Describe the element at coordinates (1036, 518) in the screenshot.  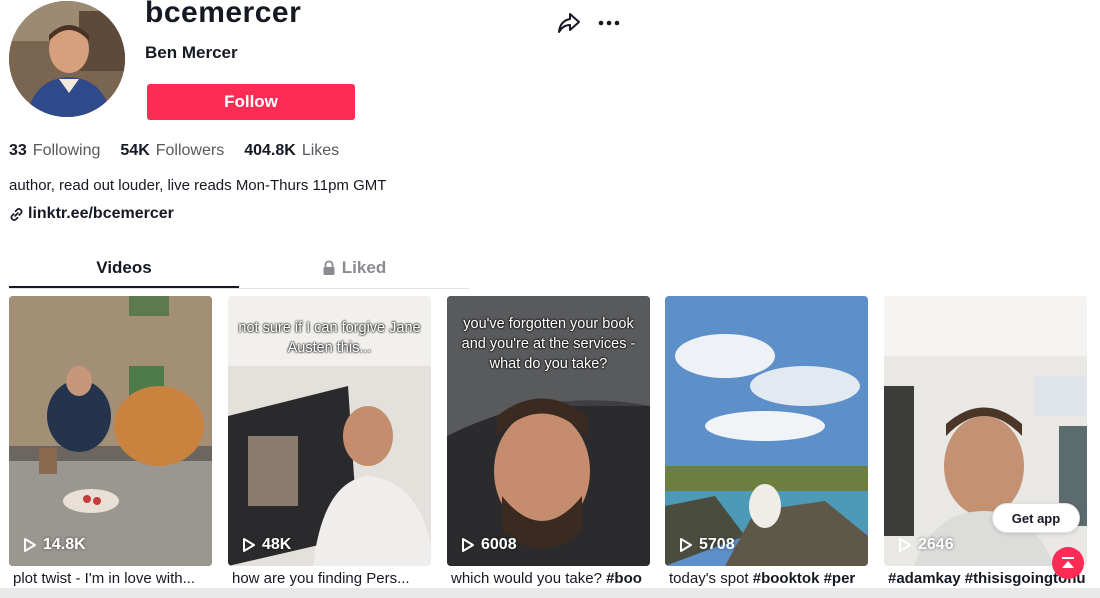
I see `get-app-button: Get app` at that location.